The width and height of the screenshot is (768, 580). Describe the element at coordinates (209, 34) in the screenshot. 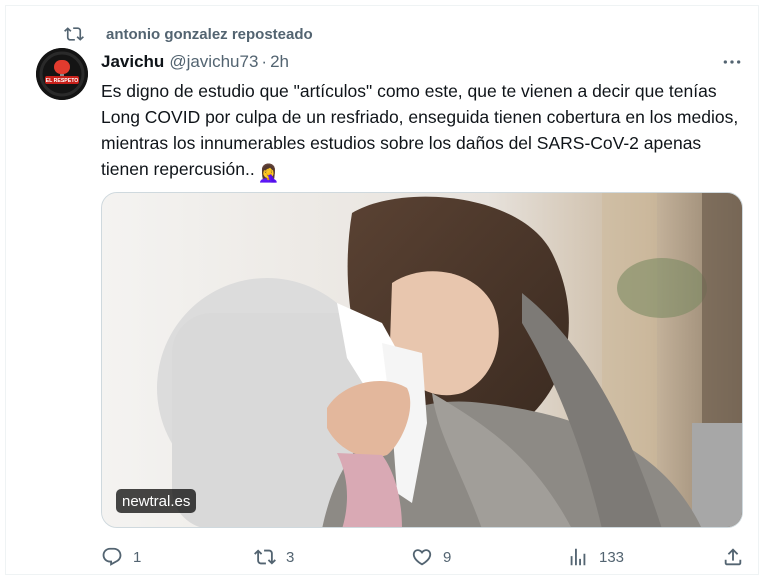

I see `repost-banner-text: antonio gonzalez reposteado` at that location.